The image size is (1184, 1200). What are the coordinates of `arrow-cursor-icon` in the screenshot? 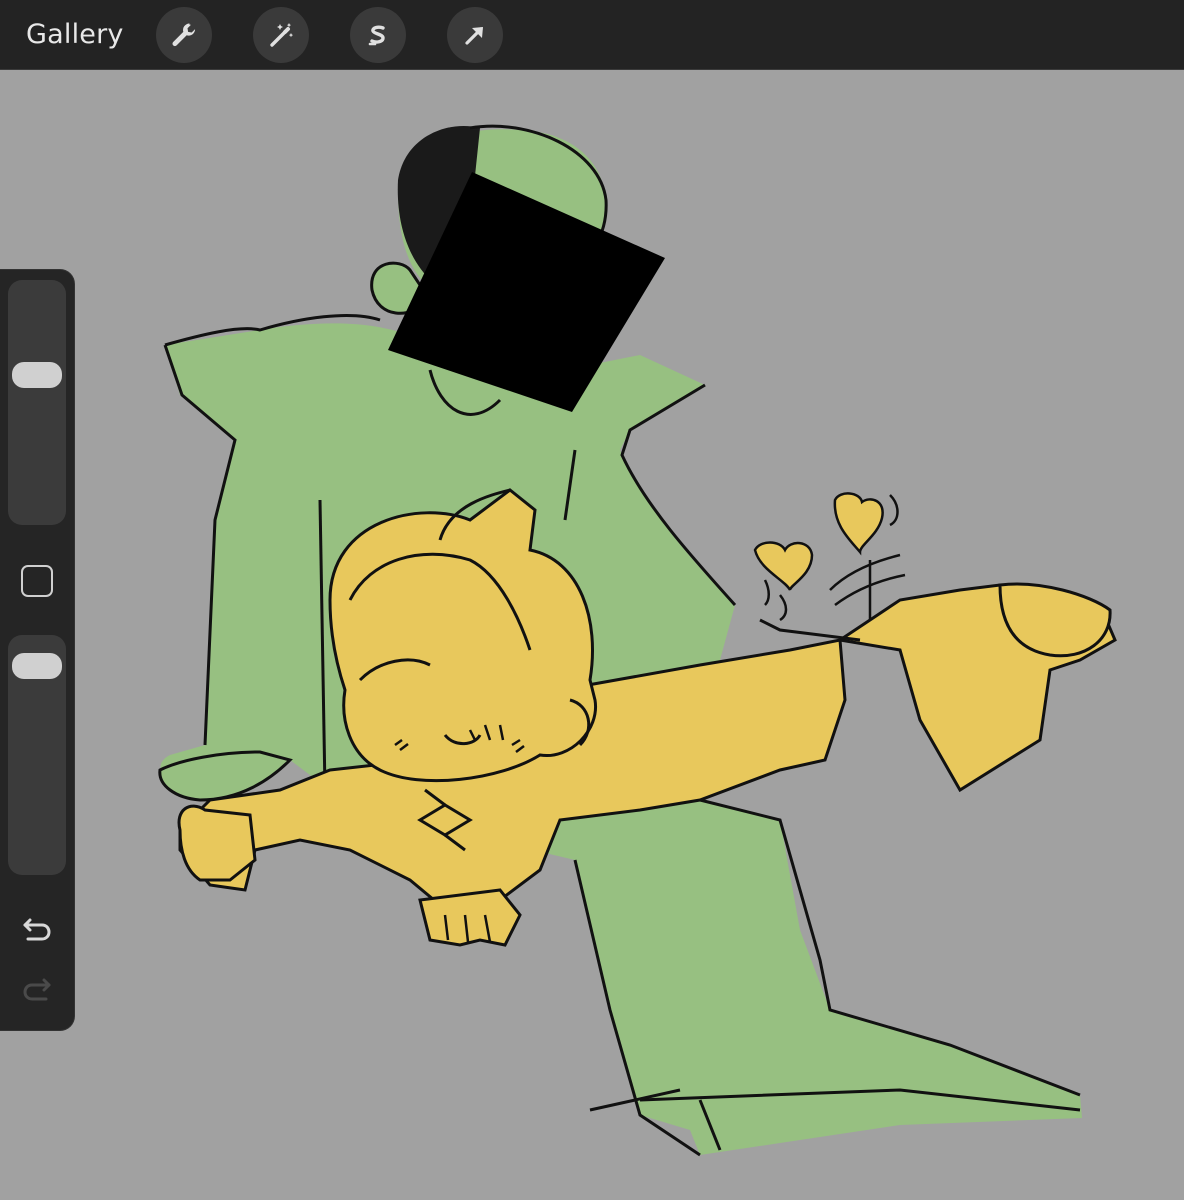 It's located at (473, 35).